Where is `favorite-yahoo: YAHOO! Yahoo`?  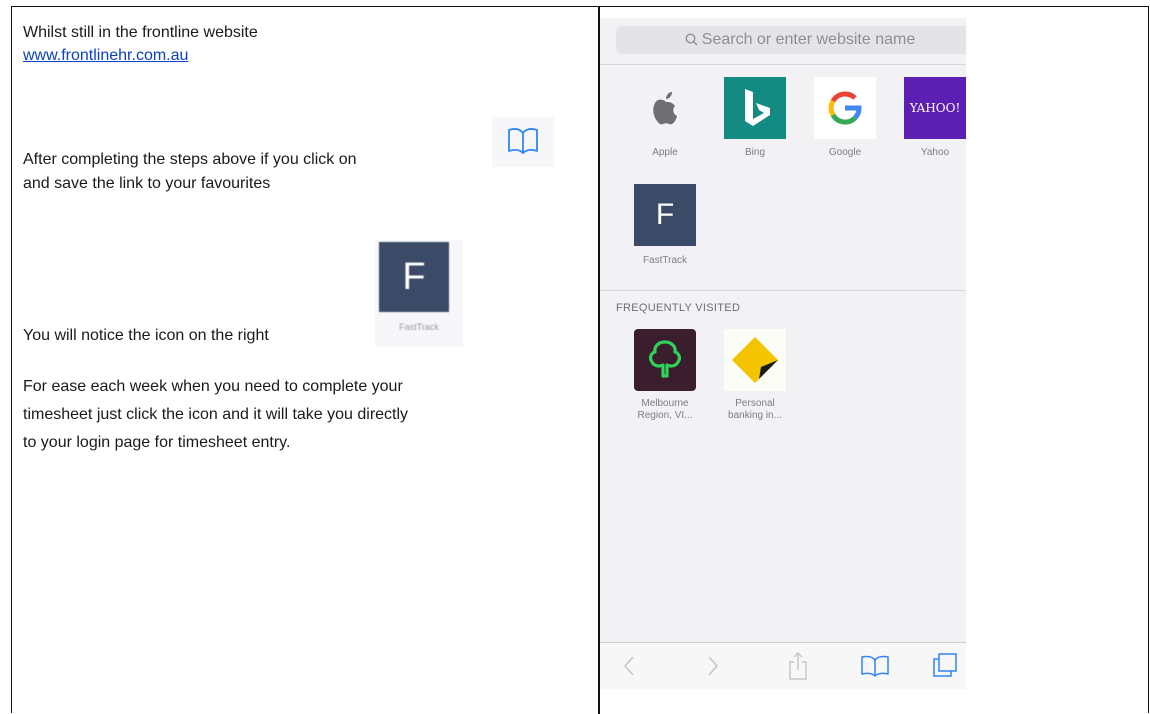
favorite-yahoo: YAHOO! Yahoo is located at coordinates (935, 118).